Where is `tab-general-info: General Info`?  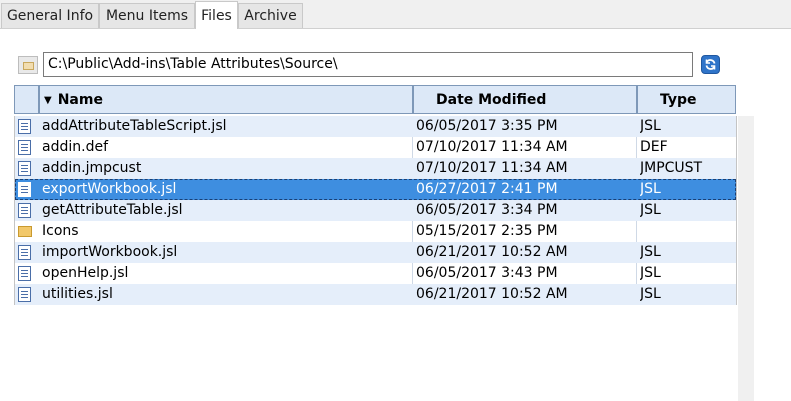 tab-general-info: General Info is located at coordinates (50, 15).